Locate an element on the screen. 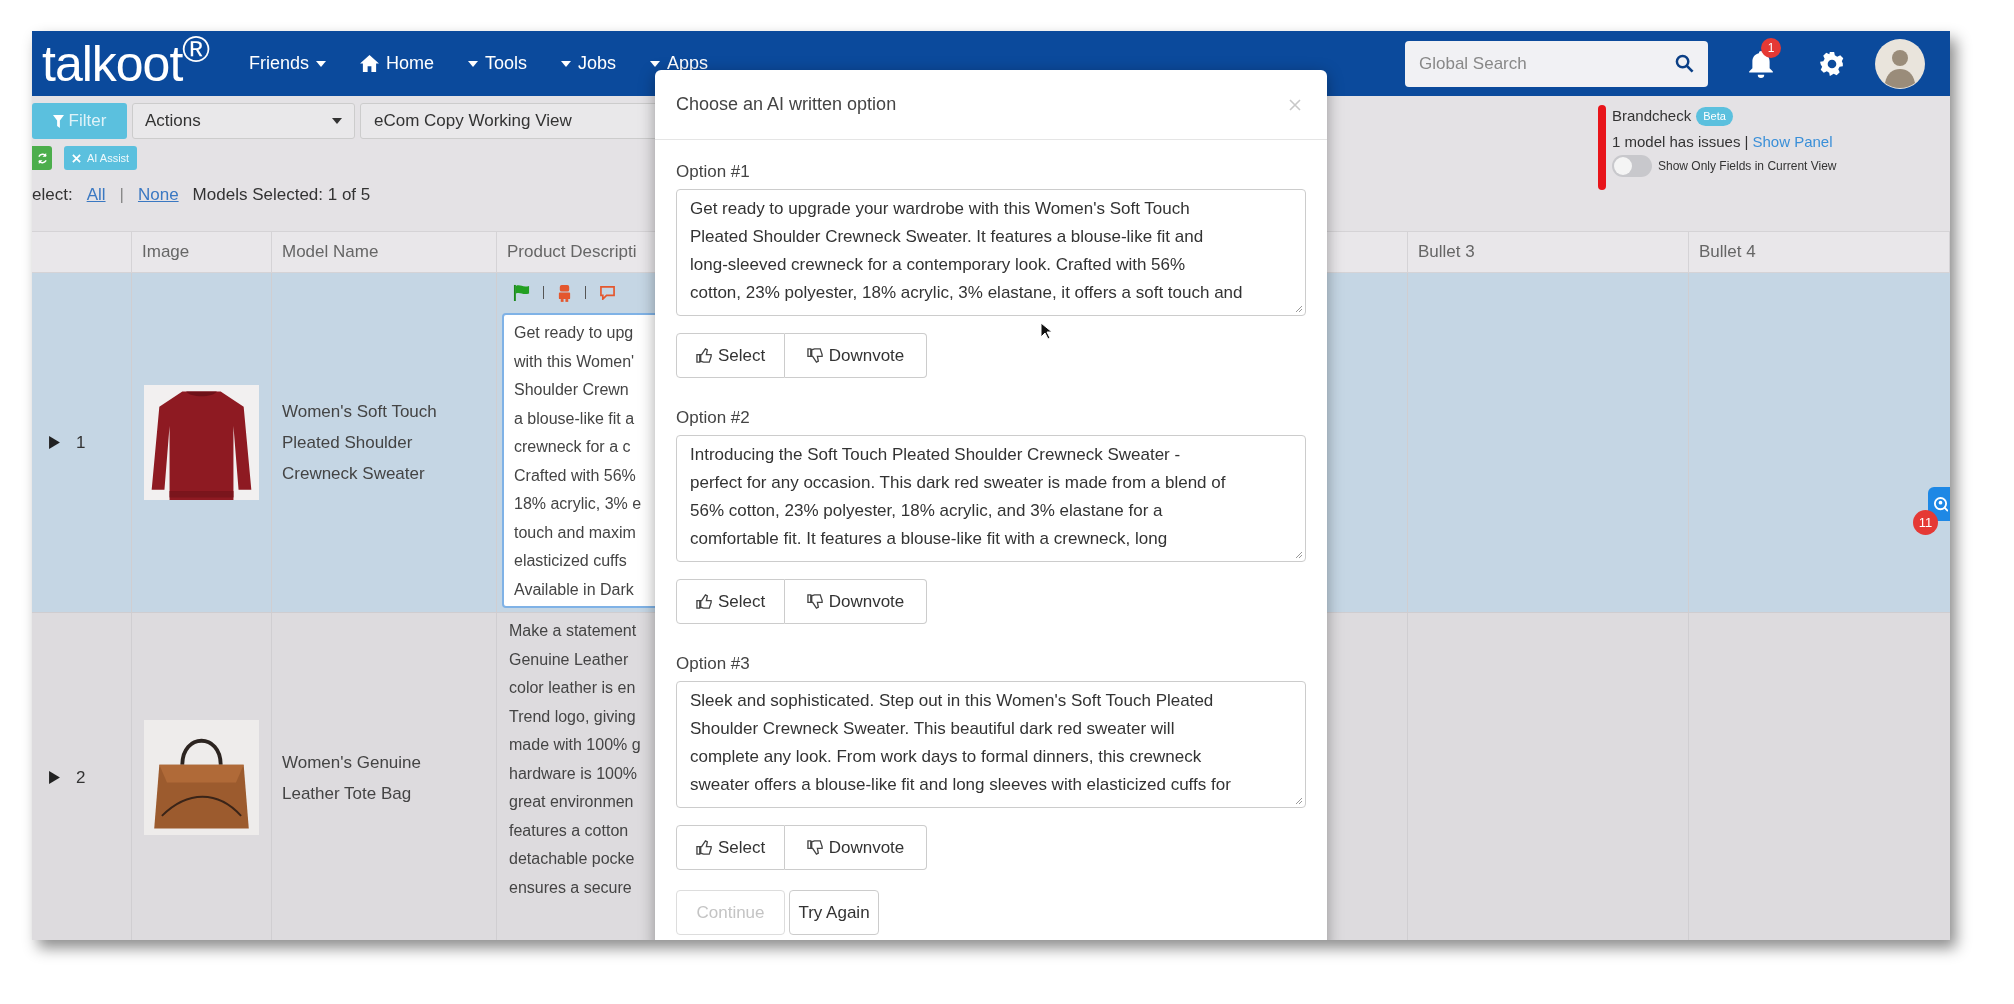  option-label: Option #2 is located at coordinates (713, 417).